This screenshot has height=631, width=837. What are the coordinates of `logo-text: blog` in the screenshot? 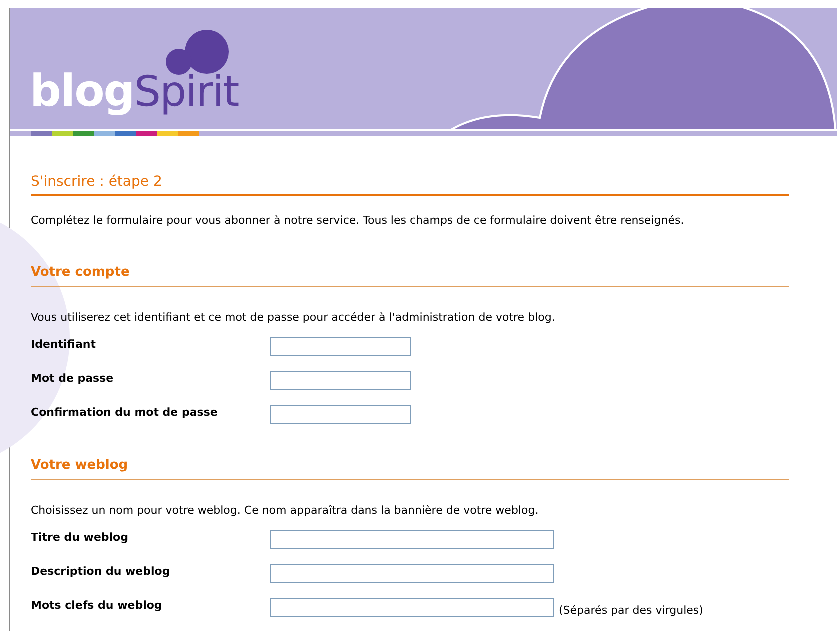 It's located at (82, 92).